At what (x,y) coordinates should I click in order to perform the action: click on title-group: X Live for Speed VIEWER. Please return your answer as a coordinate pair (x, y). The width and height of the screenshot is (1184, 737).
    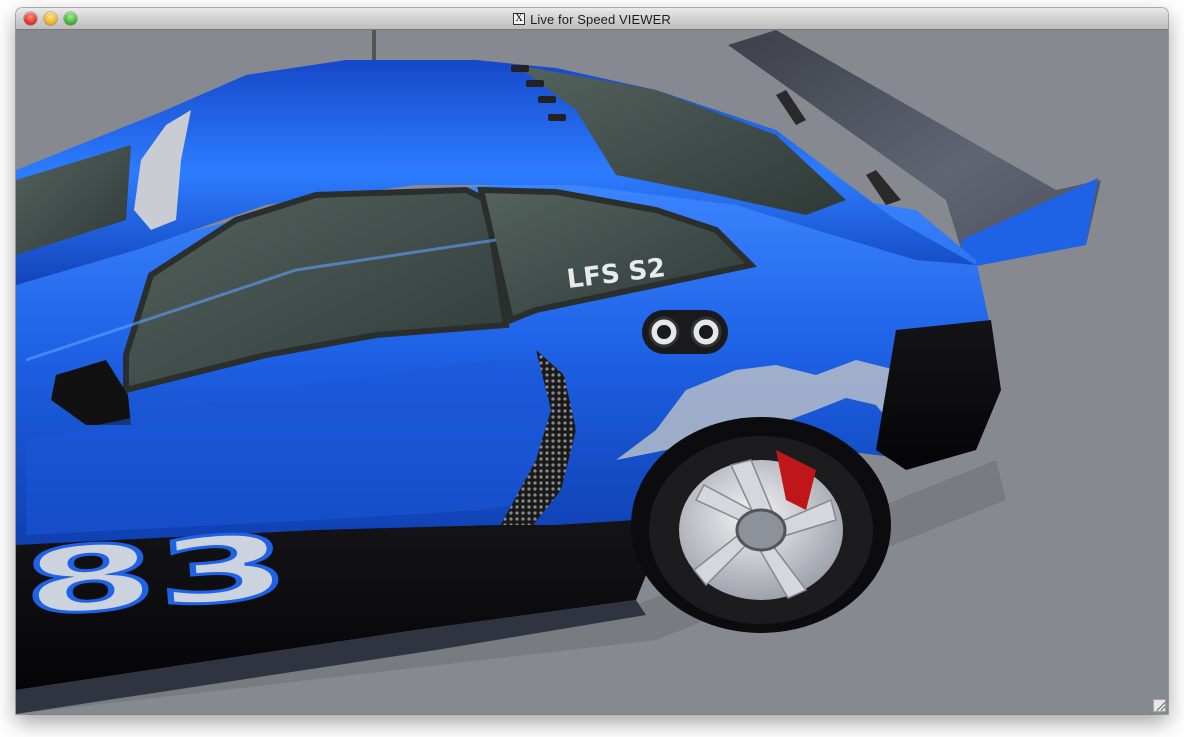
    Looking at the image, I should click on (592, 19).